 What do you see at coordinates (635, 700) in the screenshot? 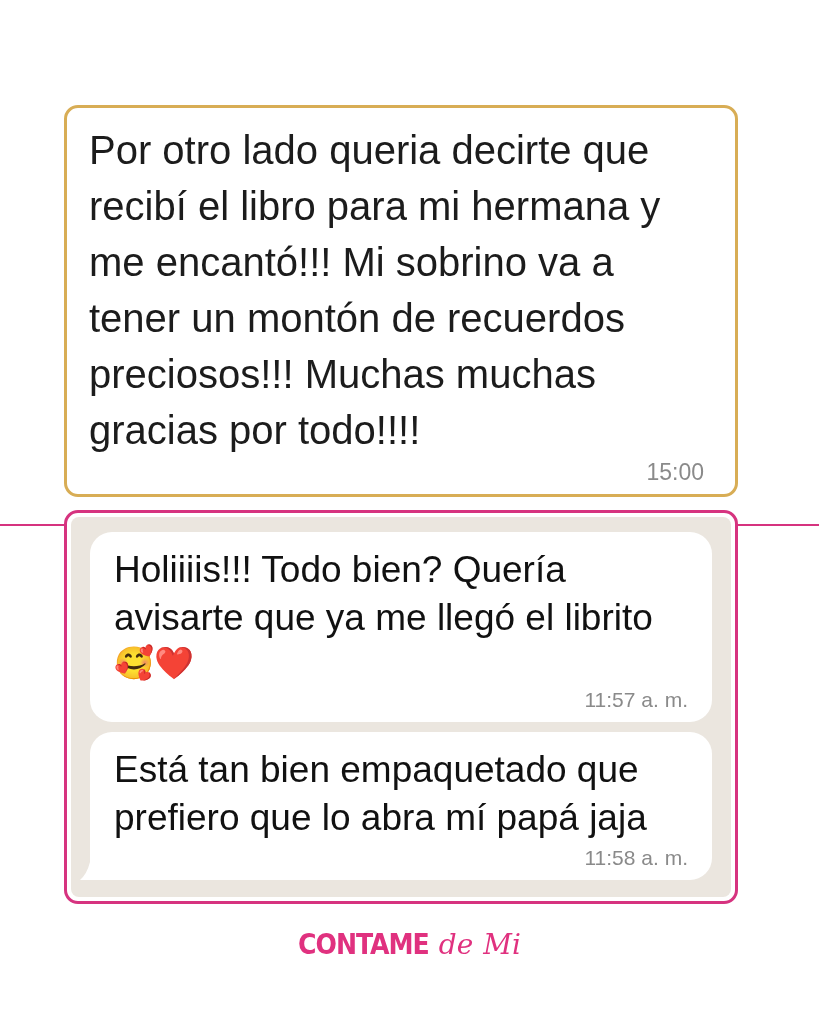
I see `message-time: 11:57 a. m.` at bounding box center [635, 700].